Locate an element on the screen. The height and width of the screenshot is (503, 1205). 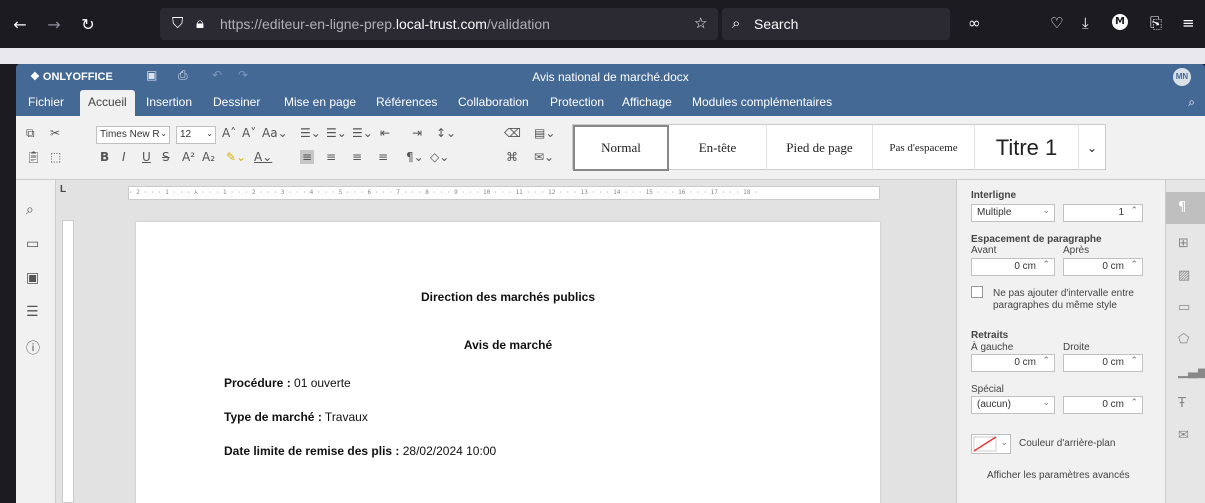
lock-icon: 🔒︎ is located at coordinates (200, 23).